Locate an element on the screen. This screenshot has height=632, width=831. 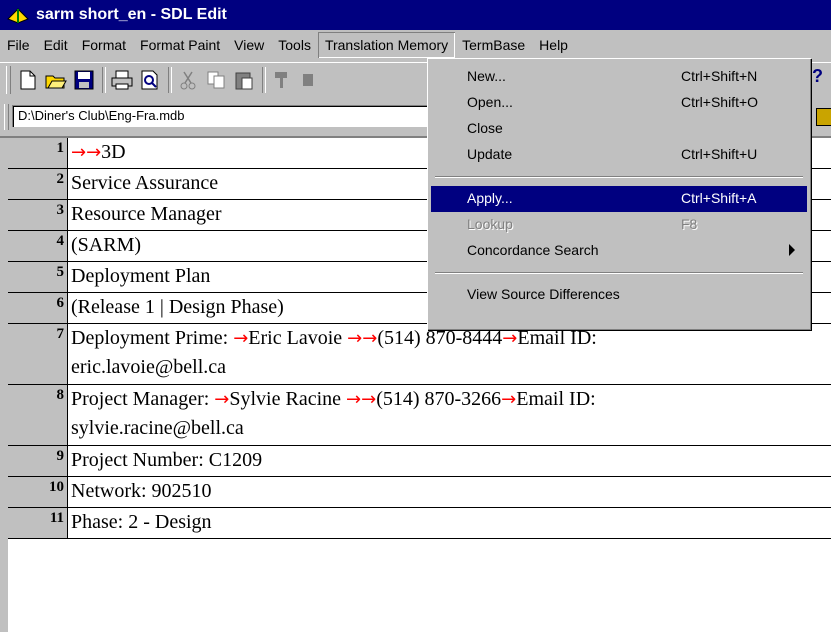
menu-item-open: Open... Ctrl+Shift+O is located at coordinates (619, 103).